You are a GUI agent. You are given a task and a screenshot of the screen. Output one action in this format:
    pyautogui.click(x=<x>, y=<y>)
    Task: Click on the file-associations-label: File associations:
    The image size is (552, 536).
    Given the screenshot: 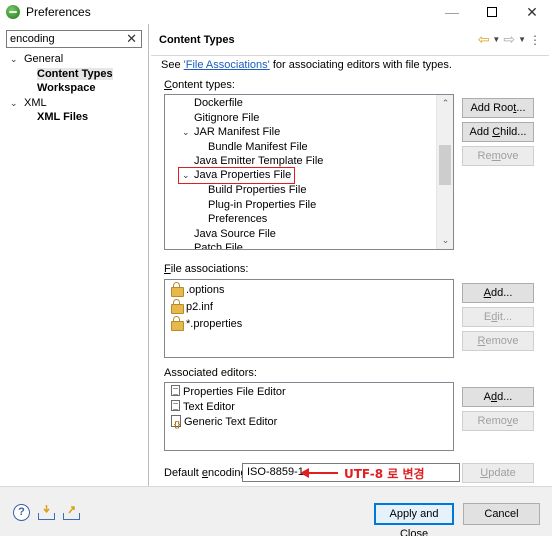 What is the action you would take?
    pyautogui.click(x=206, y=269)
    